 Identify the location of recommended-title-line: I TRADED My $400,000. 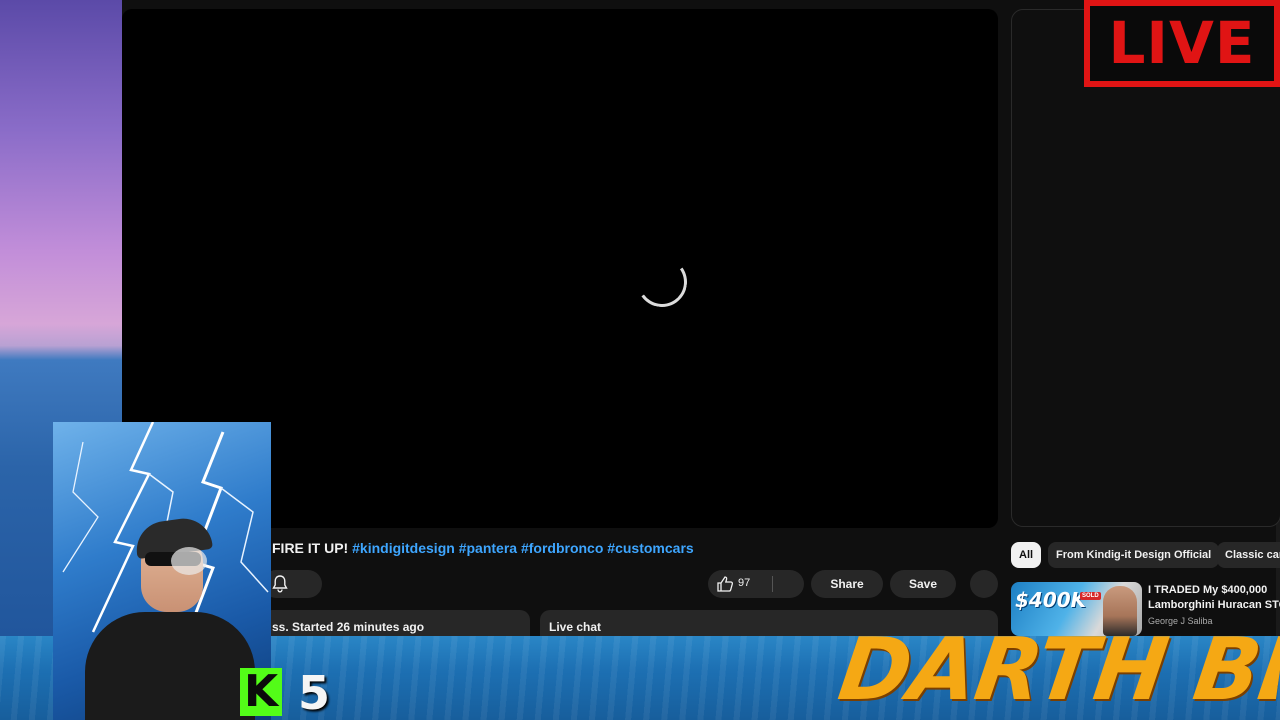
(1208, 590).